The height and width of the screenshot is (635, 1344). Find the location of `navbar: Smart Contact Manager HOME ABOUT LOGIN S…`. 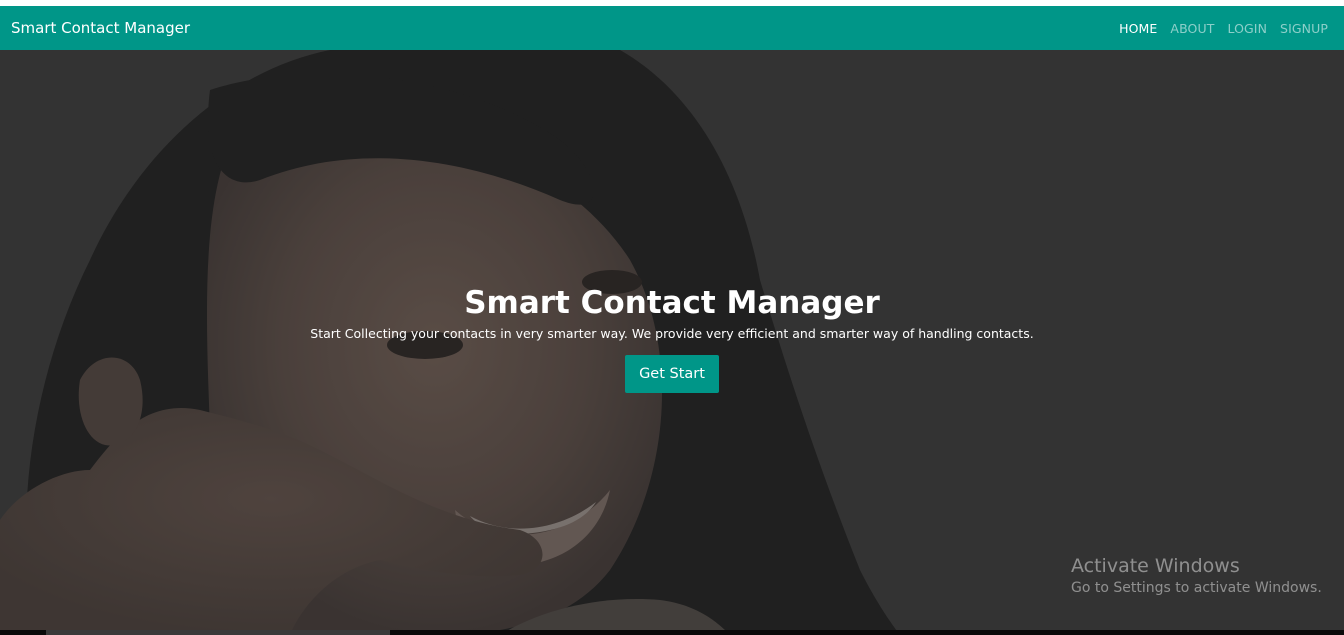

navbar: Smart Contact Manager HOME ABOUT LOGIN S… is located at coordinates (672, 28).